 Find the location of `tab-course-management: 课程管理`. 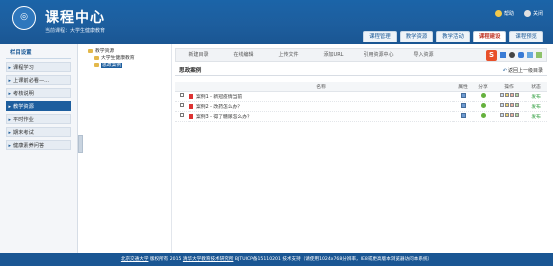

tab-course-management: 课程管理 is located at coordinates (380, 36).